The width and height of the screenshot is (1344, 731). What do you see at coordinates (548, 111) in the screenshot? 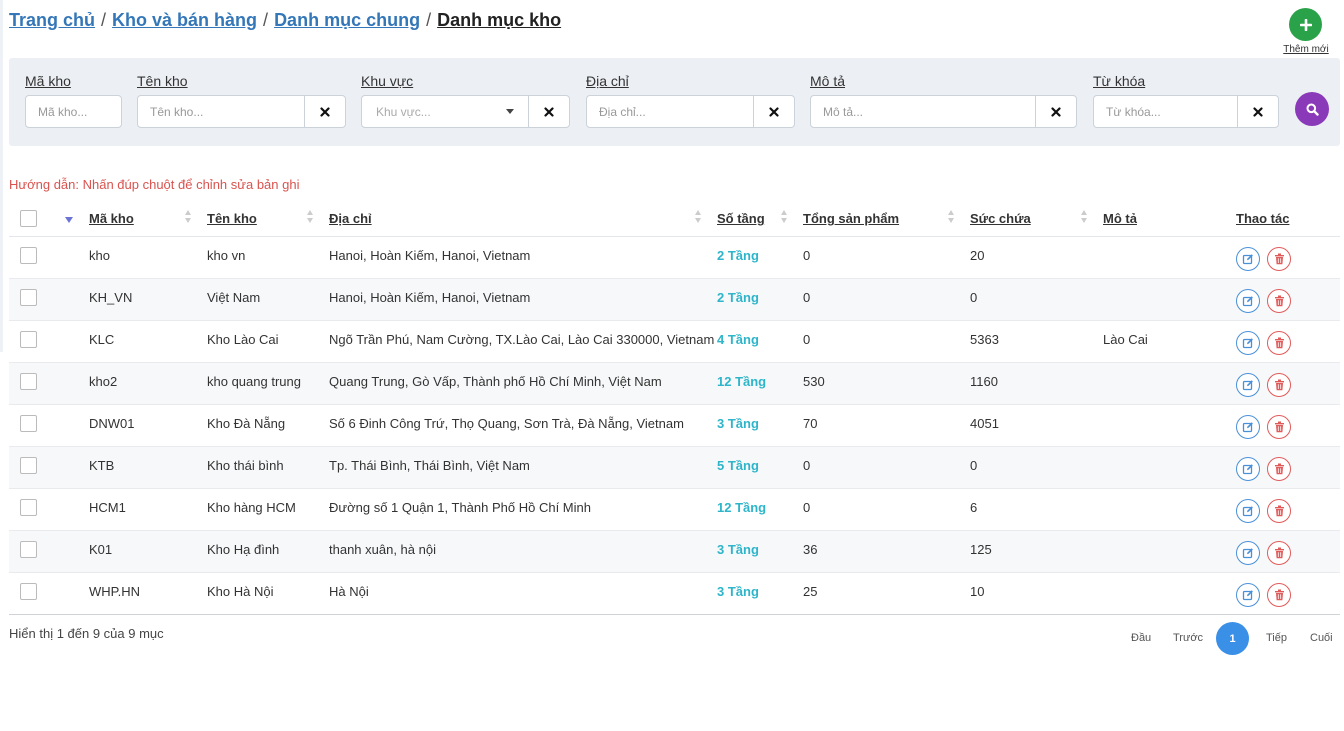
I see `khu-vuc-clear-button` at bounding box center [548, 111].